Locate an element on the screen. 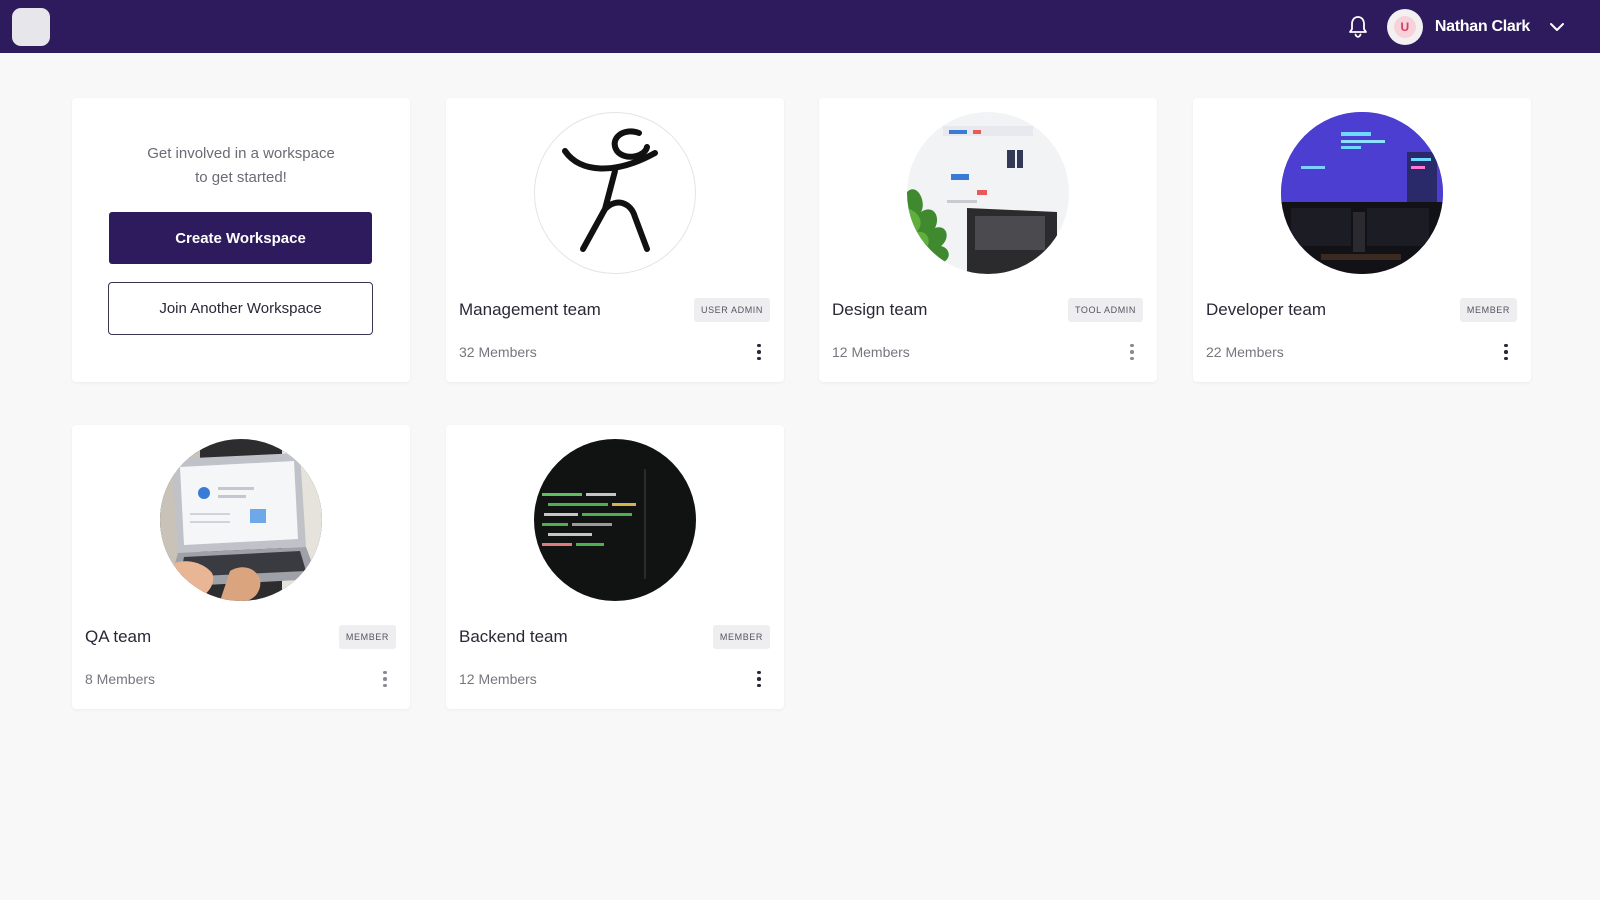 Image resolution: width=1600 pixels, height=900 pixels. workspace-card-management: Management team USER ADMIN 32 Members is located at coordinates (615, 240).